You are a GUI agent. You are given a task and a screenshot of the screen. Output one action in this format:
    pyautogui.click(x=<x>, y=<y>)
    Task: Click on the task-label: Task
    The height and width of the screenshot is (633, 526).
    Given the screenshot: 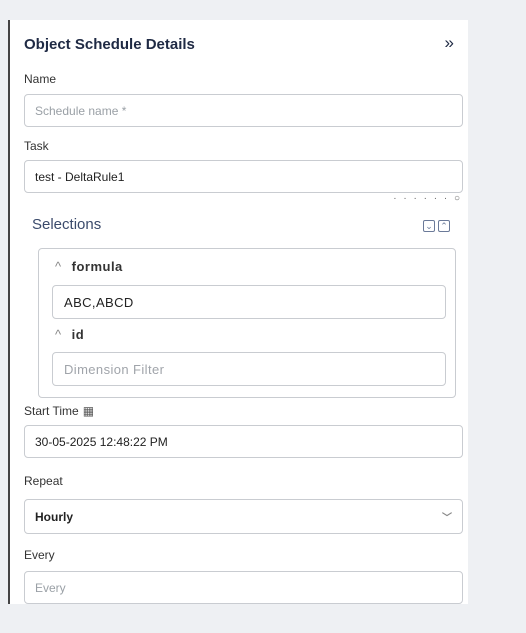 What is the action you would take?
    pyautogui.click(x=36, y=146)
    